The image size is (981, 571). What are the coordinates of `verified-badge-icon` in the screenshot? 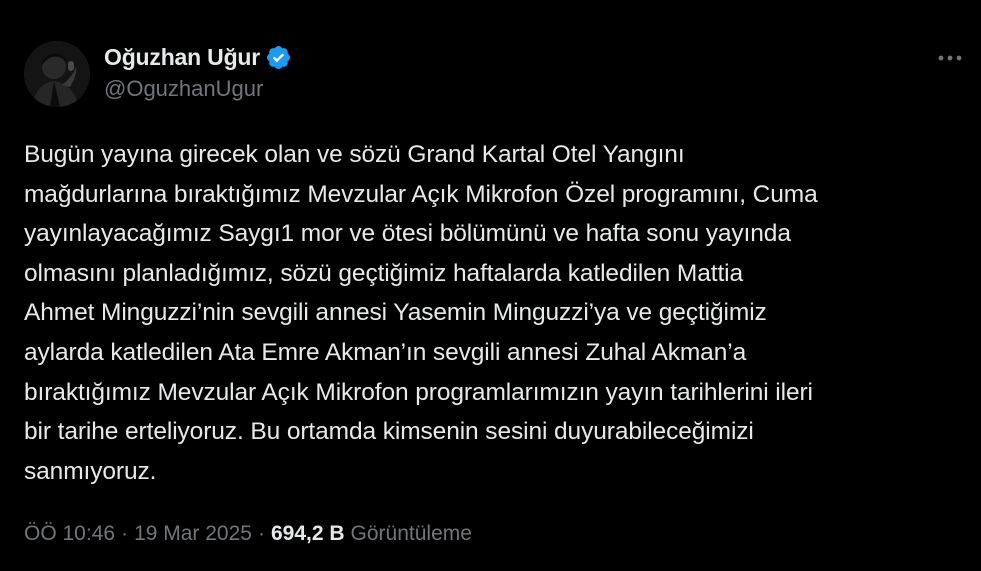 It's located at (278, 57).